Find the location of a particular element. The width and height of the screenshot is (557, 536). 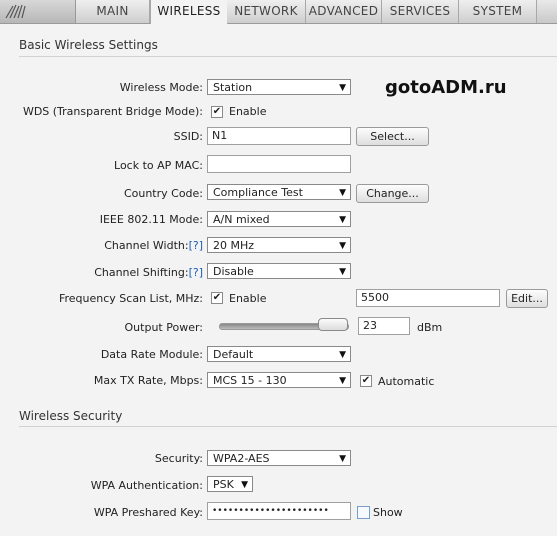

wireless-mode-value: Station is located at coordinates (233, 87).